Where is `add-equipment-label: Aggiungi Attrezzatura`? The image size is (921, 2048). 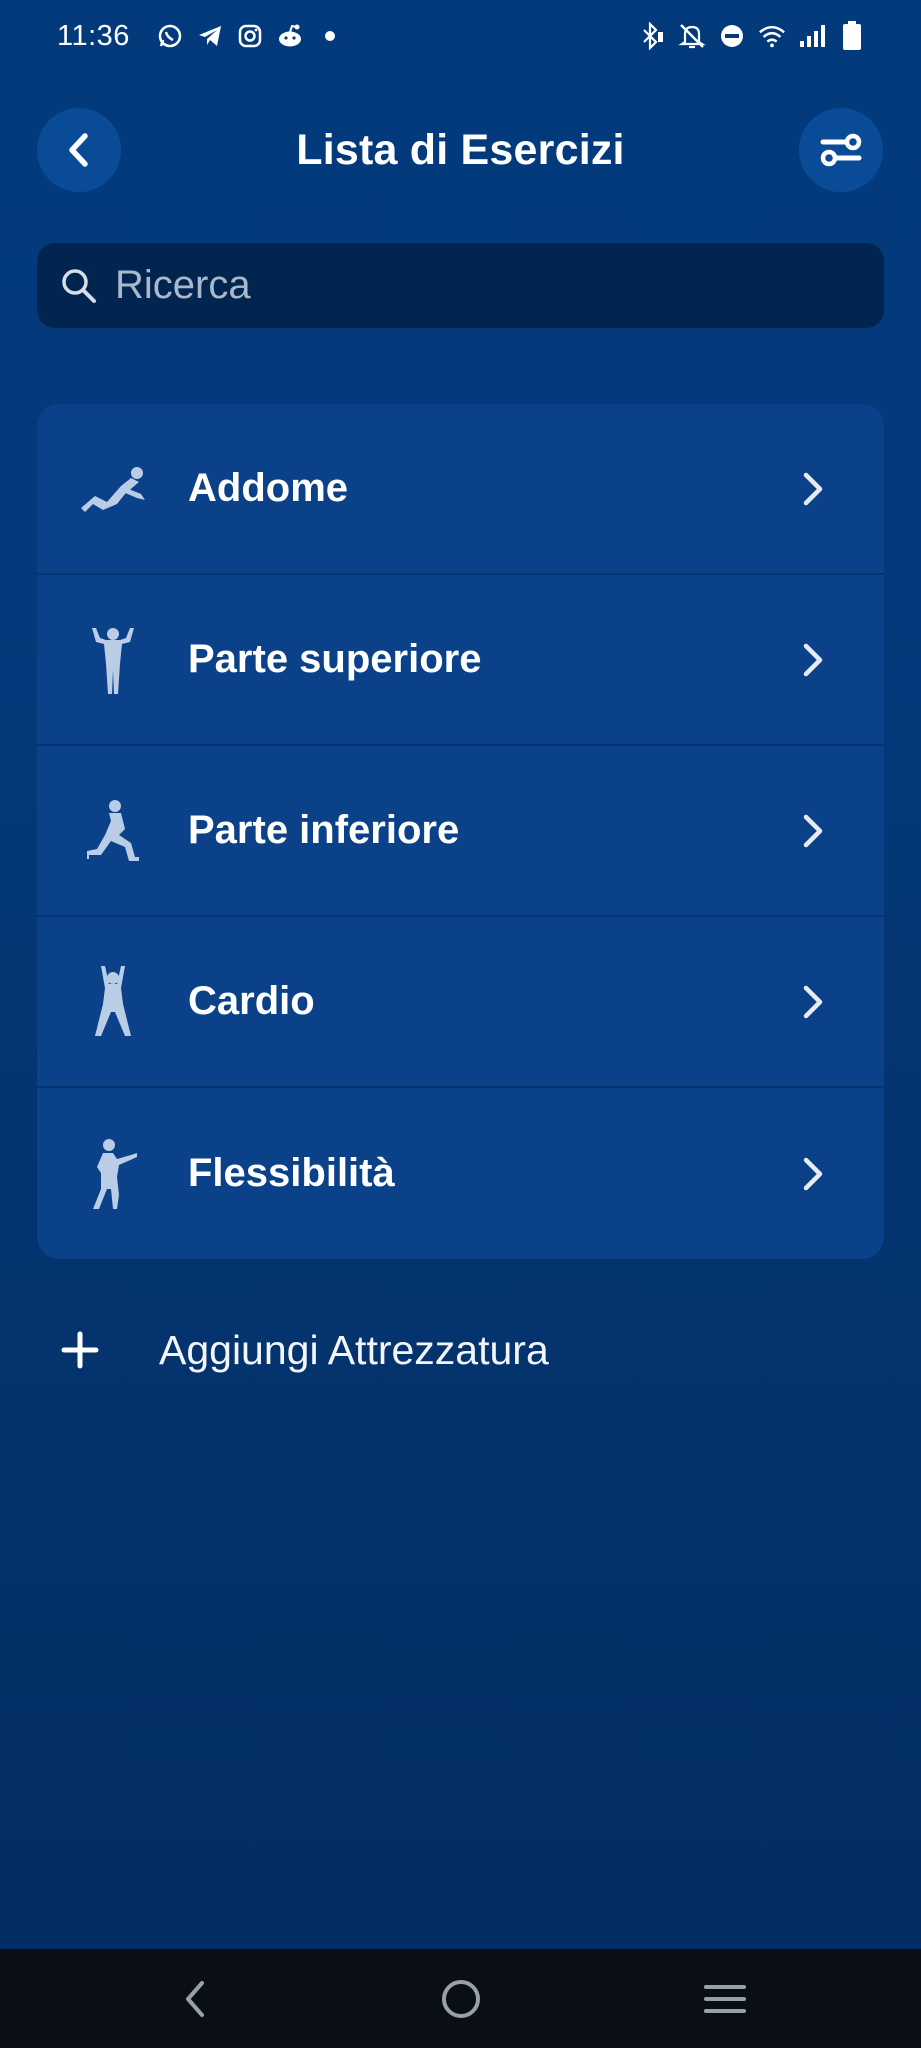 add-equipment-label: Aggiungi Attrezzatura is located at coordinates (354, 1349).